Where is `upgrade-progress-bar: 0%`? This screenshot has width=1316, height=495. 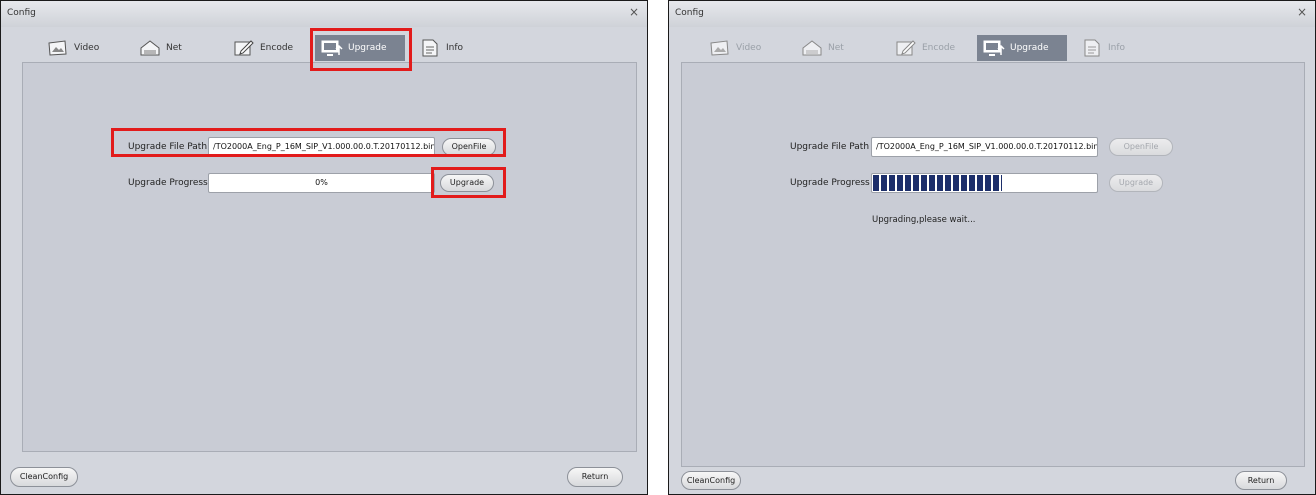
upgrade-progress-bar: 0% is located at coordinates (321, 183).